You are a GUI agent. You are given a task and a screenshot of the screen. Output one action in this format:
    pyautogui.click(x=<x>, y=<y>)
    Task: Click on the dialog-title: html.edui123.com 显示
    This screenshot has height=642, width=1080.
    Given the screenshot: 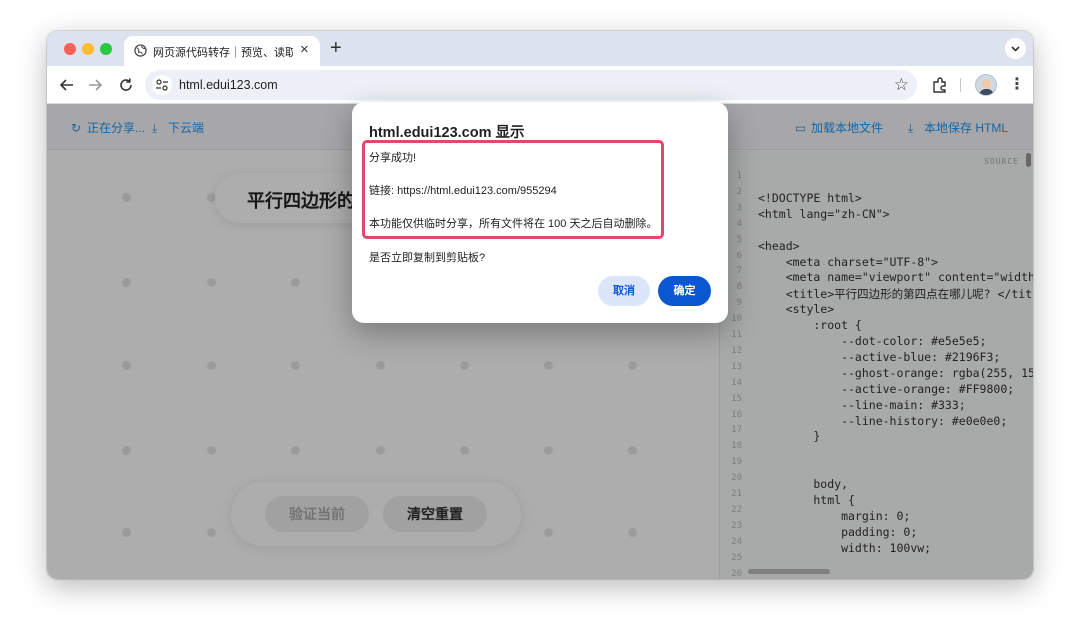 What is the action you would take?
    pyautogui.click(x=447, y=133)
    